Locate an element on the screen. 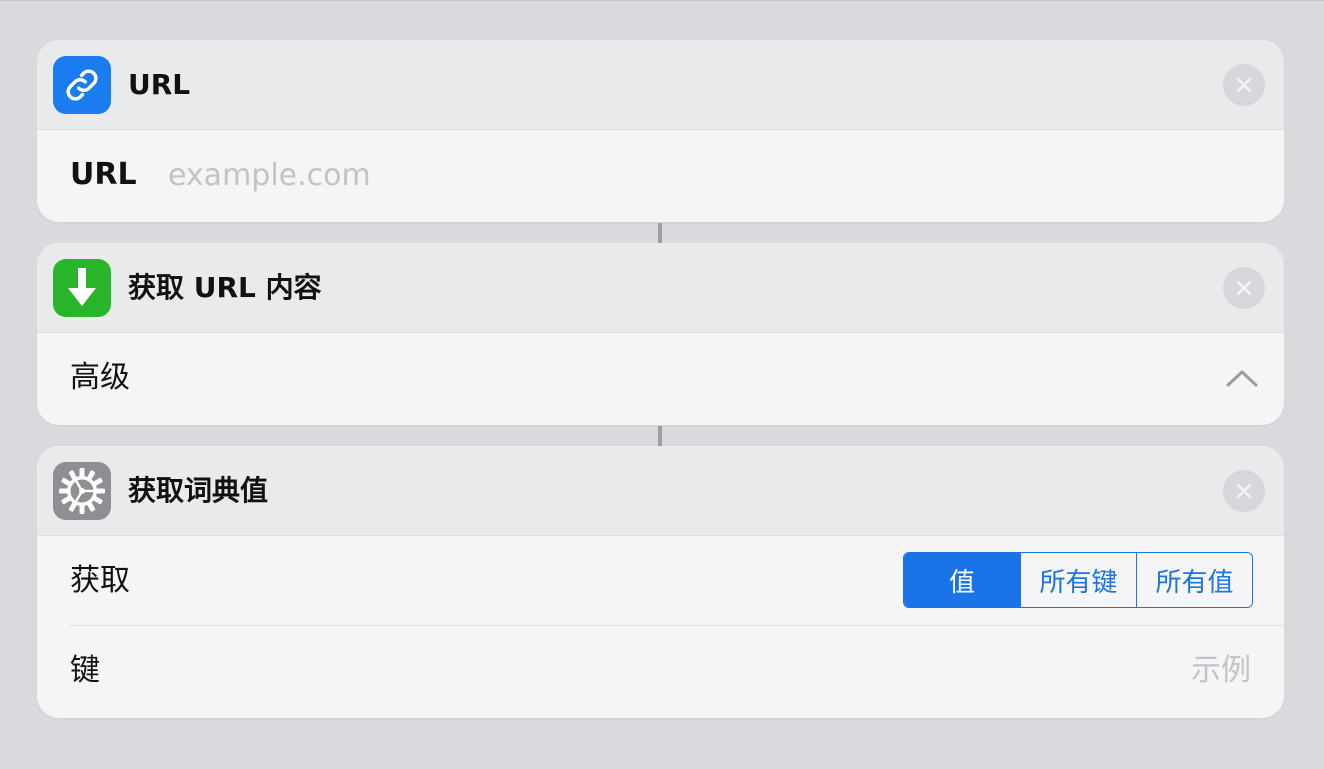 This screenshot has width=1324, height=769. key-row: 键 示例 is located at coordinates (660, 671).